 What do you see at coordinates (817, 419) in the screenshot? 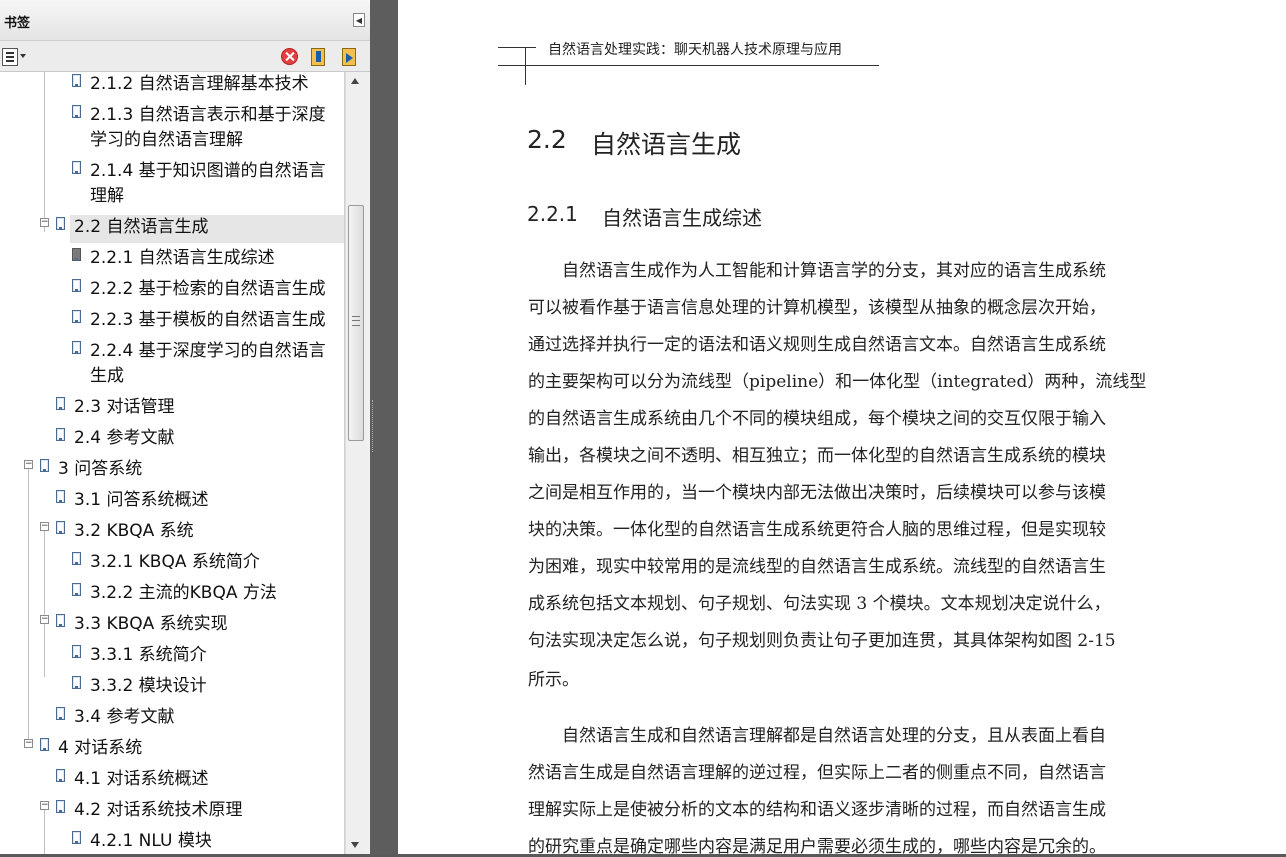
I see `paragraph-line: 的自然语言生成系统由几个不同的模块组成，每个模块之间的交互仅限于输入` at bounding box center [817, 419].